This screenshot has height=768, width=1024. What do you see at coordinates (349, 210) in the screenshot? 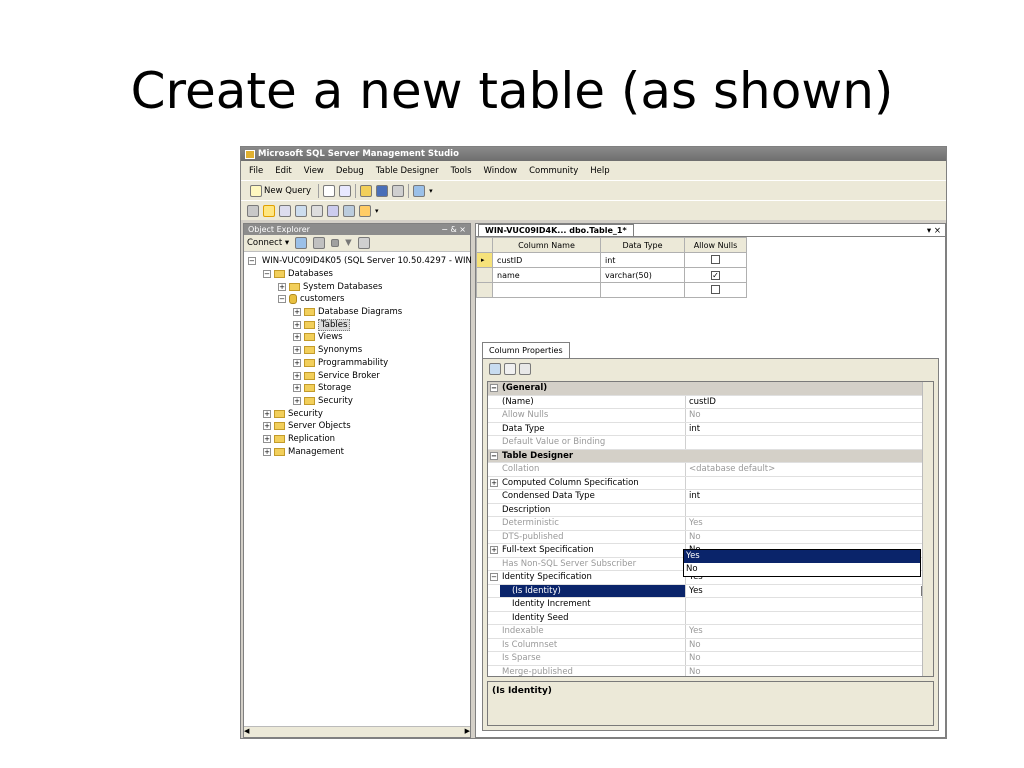
I see `check-constraints-icon` at bounding box center [349, 210].